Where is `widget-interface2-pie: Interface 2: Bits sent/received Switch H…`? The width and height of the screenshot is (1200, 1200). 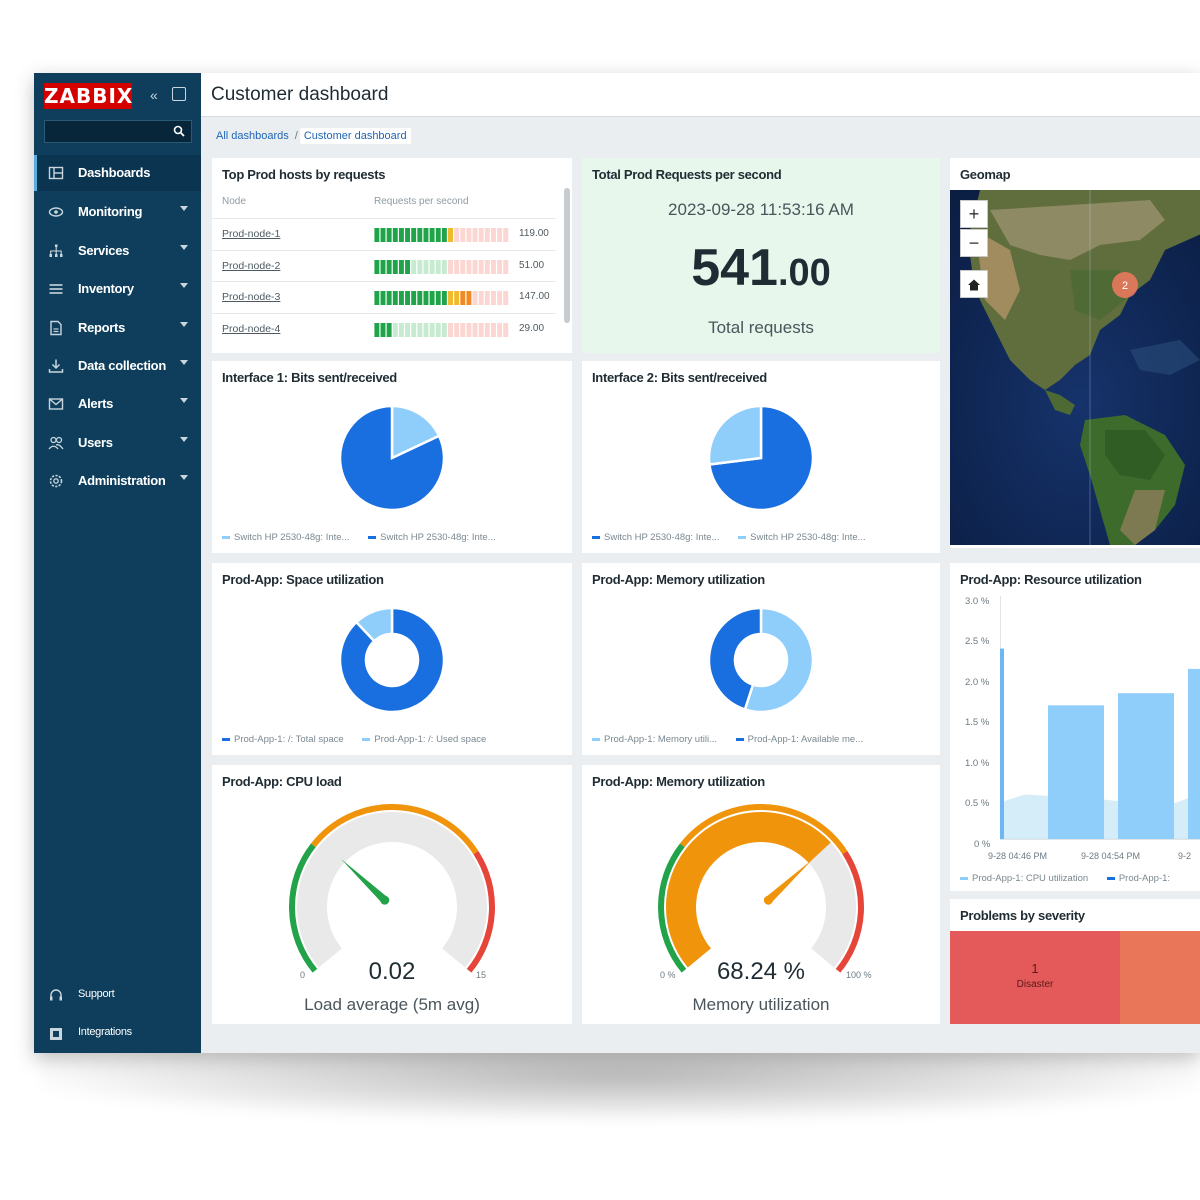 widget-interface2-pie: Interface 2: Bits sent/received Switch H… is located at coordinates (761, 457).